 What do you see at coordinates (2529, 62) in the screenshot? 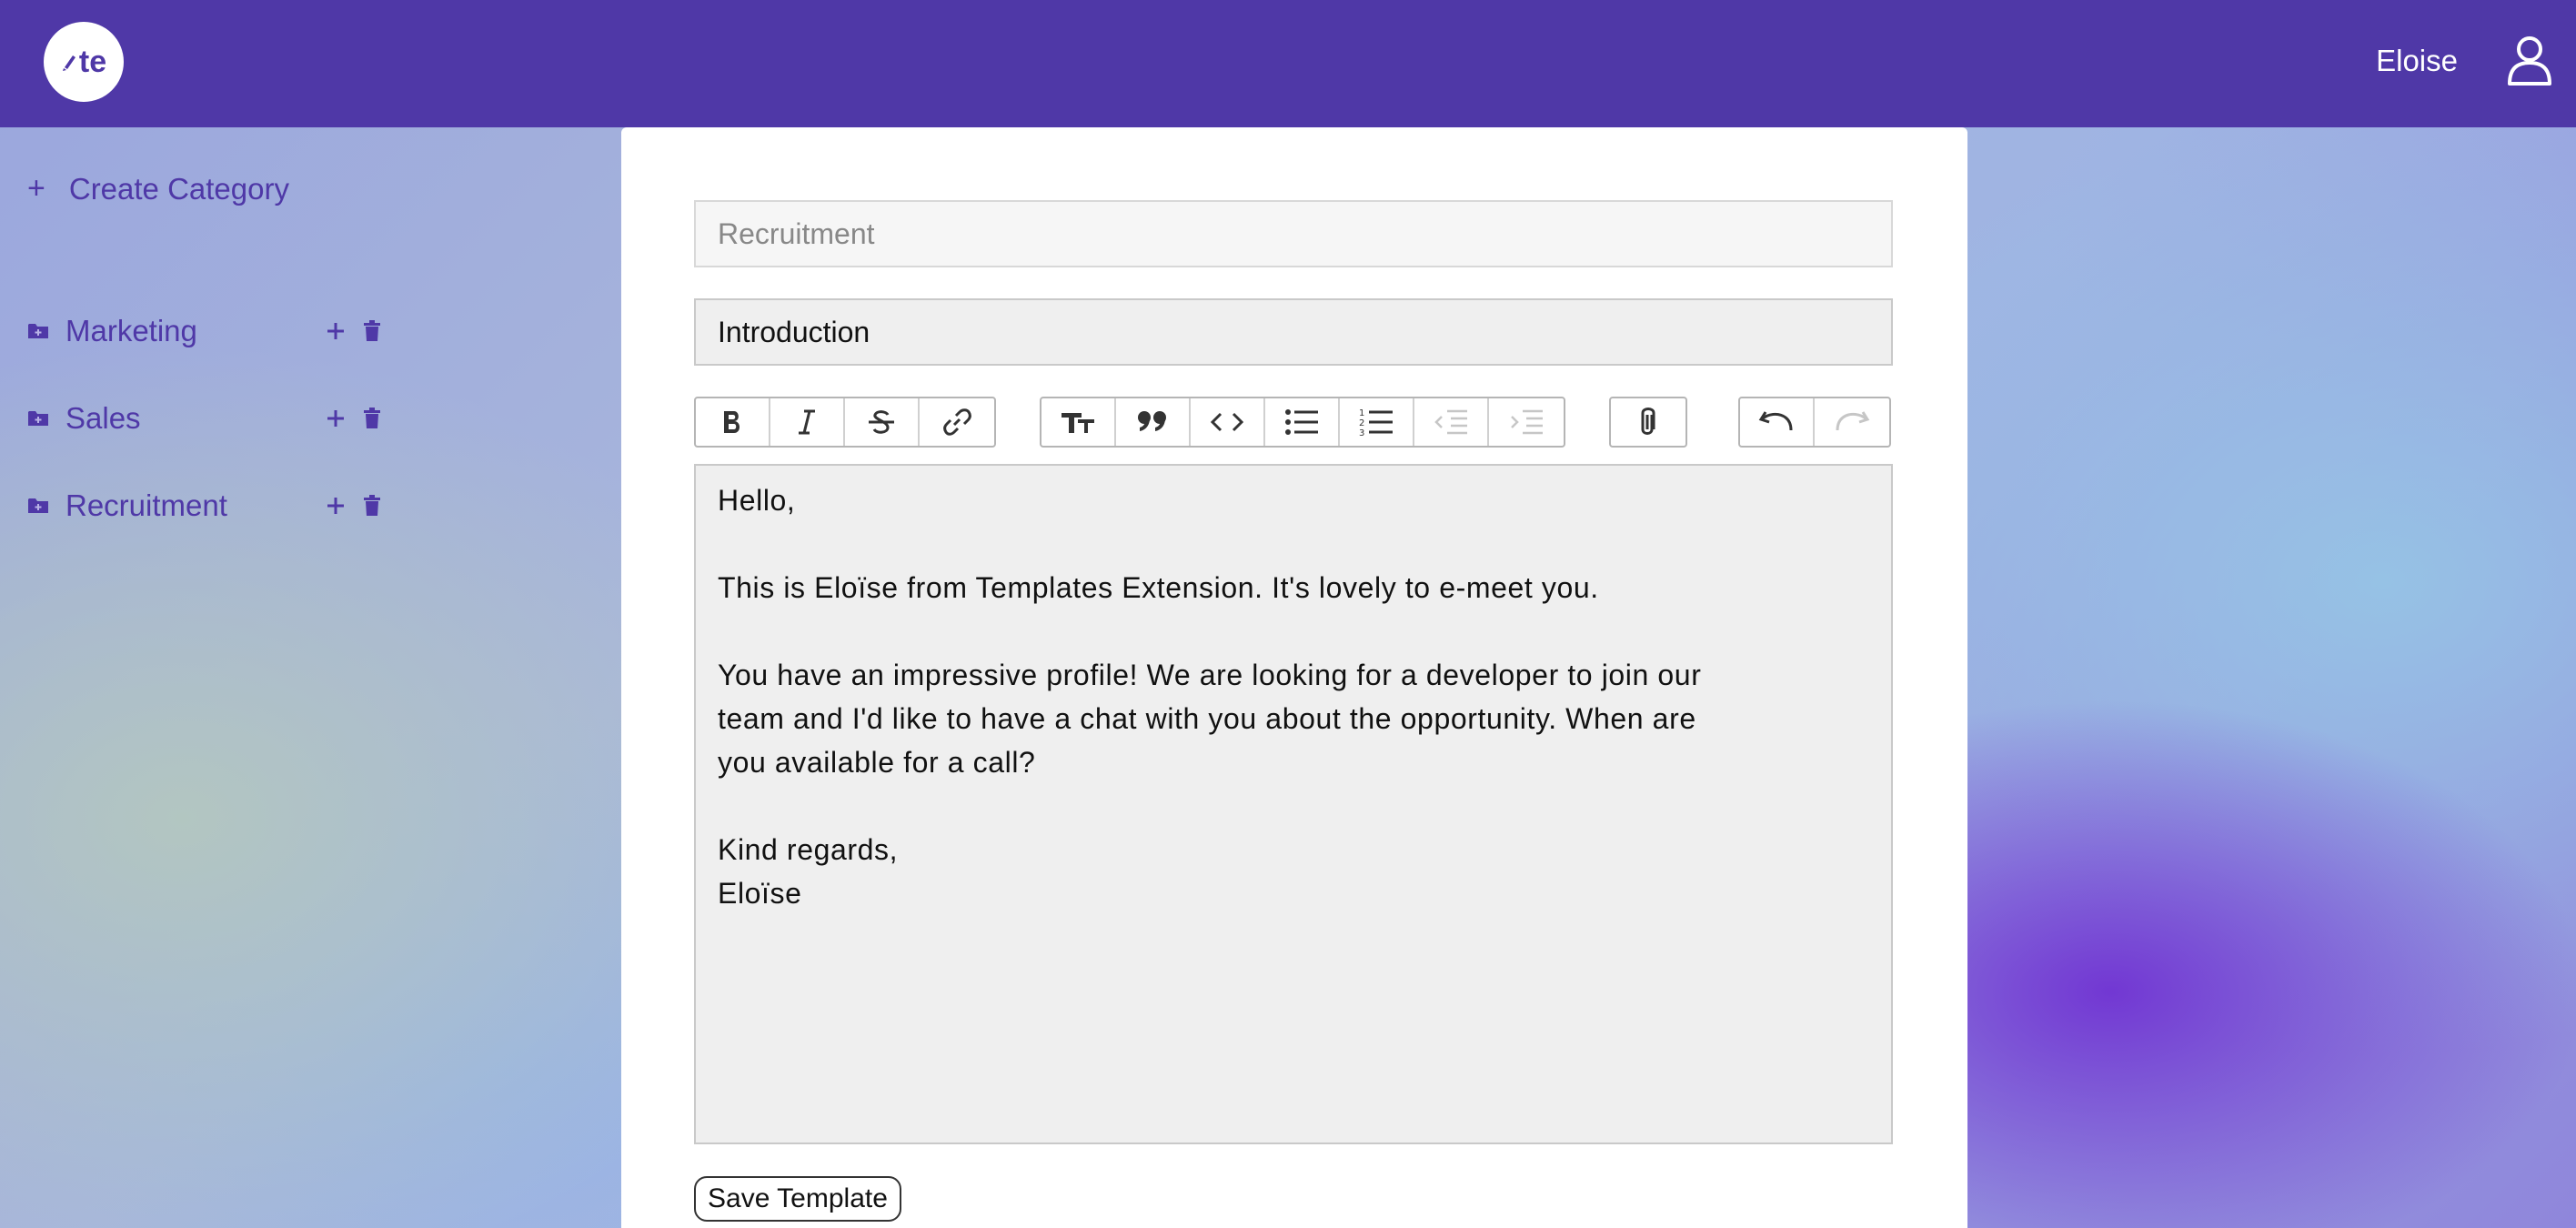
I see `user-icon` at bounding box center [2529, 62].